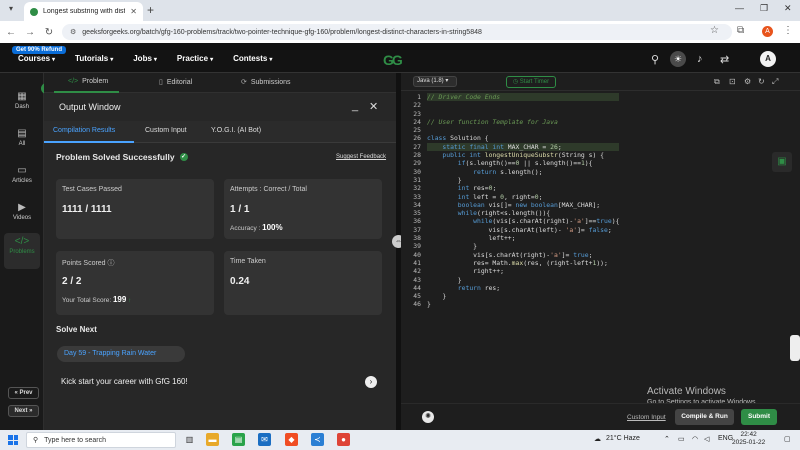  What do you see at coordinates (764, 8) in the screenshot?
I see `restore-icon: ❐` at bounding box center [764, 8].